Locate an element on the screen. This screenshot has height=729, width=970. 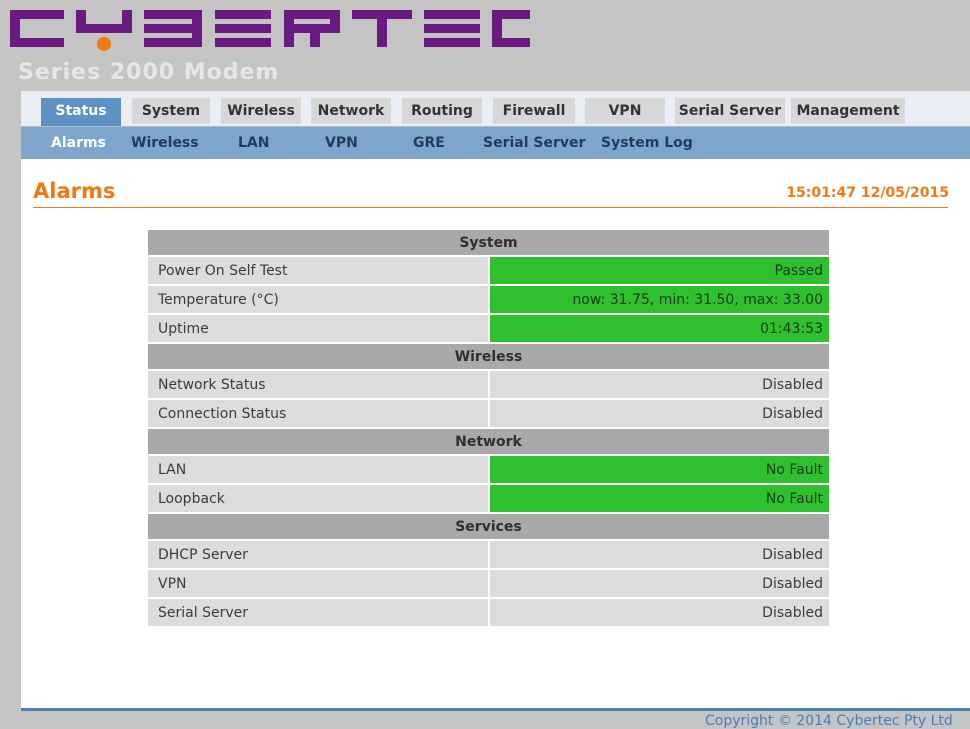
tab-serial-server: Serial Server is located at coordinates (730, 111).